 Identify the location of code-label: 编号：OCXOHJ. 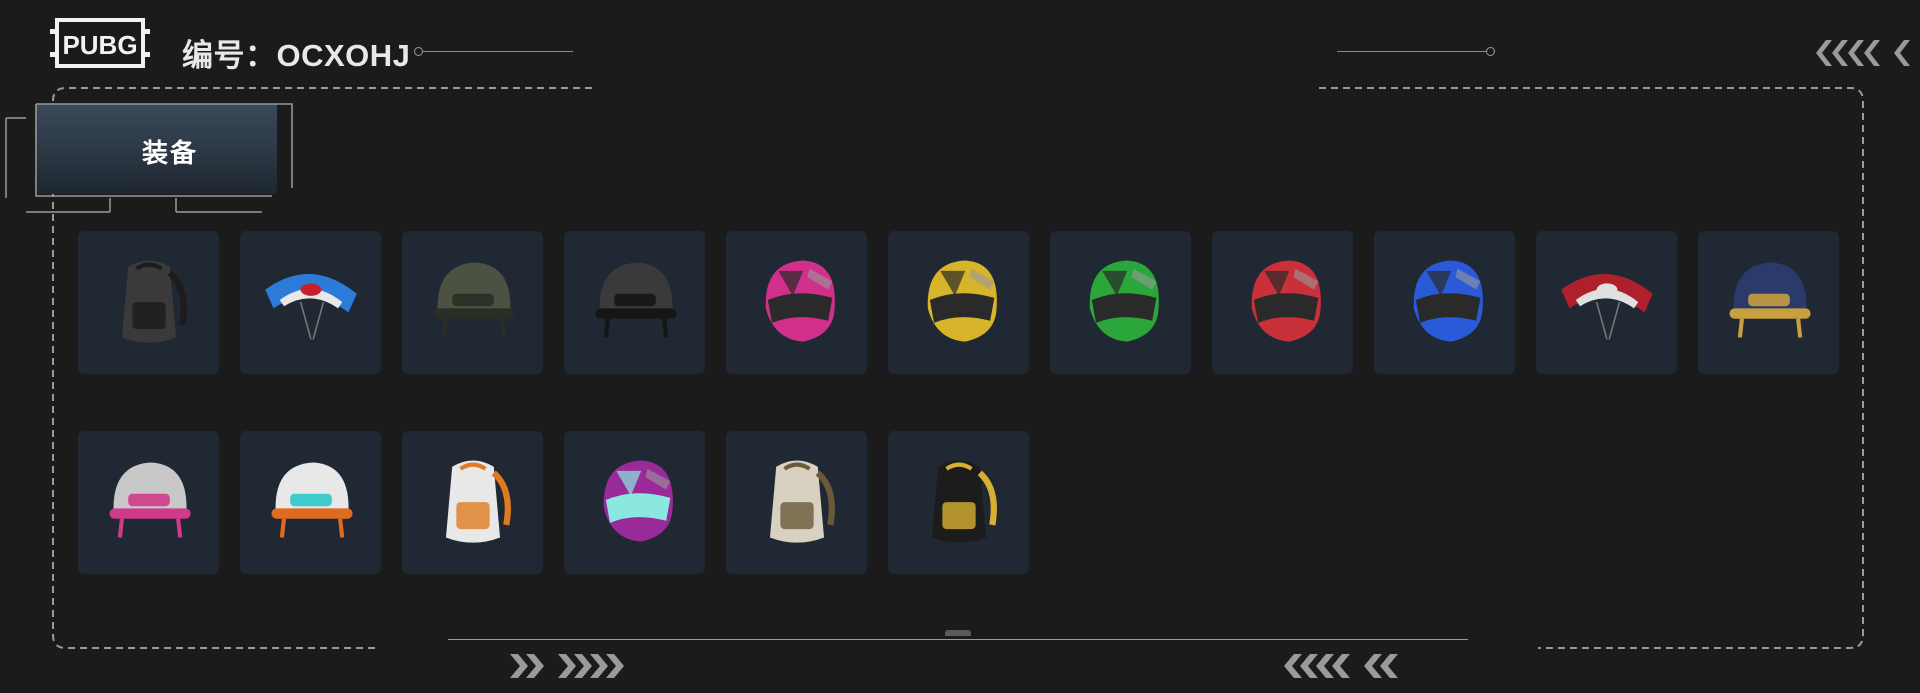
(296, 55).